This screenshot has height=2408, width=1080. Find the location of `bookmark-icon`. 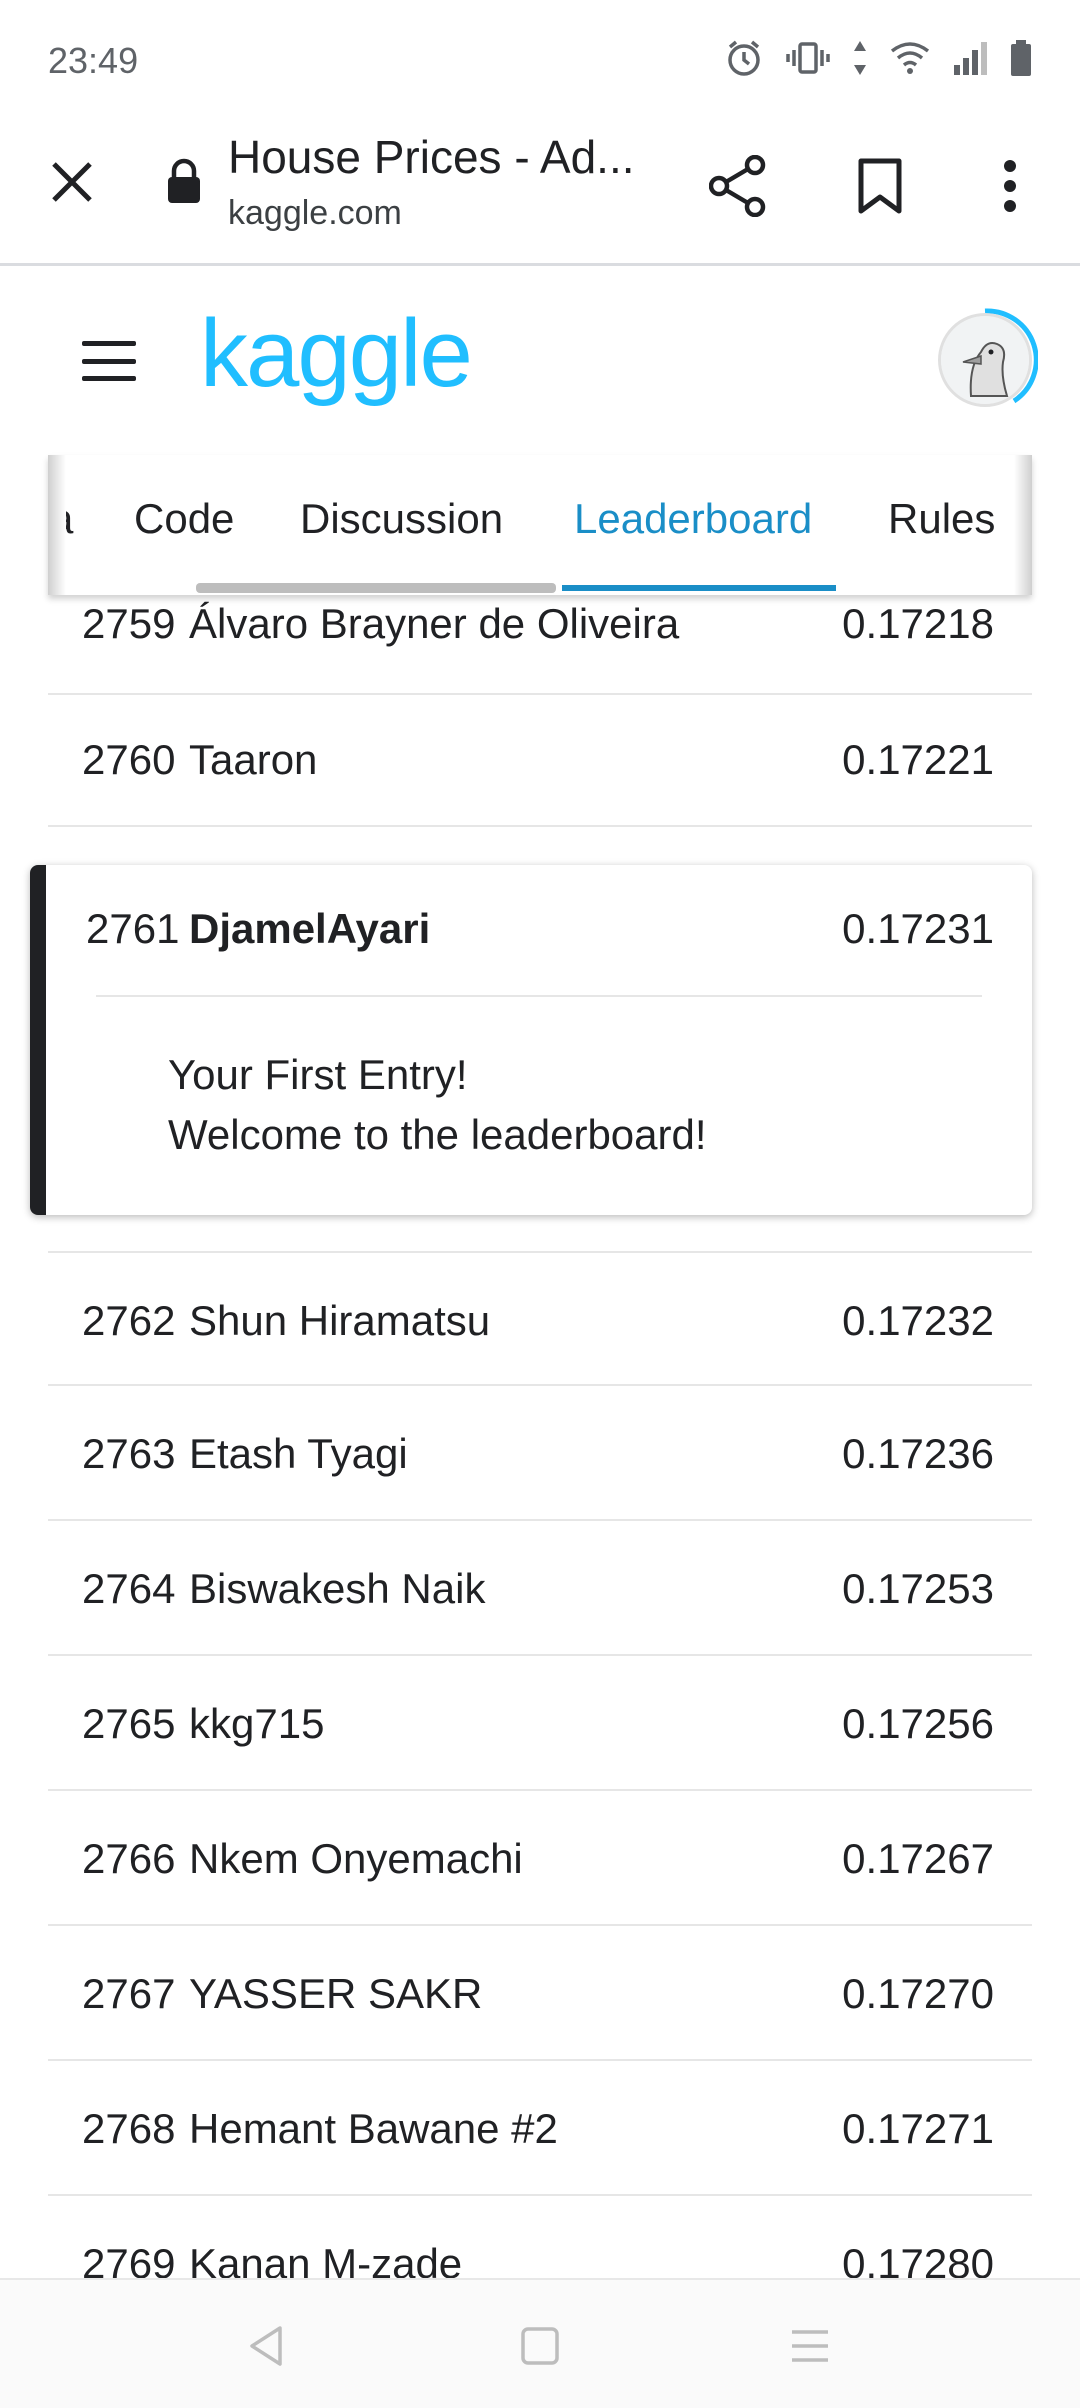

bookmark-icon is located at coordinates (880, 186).